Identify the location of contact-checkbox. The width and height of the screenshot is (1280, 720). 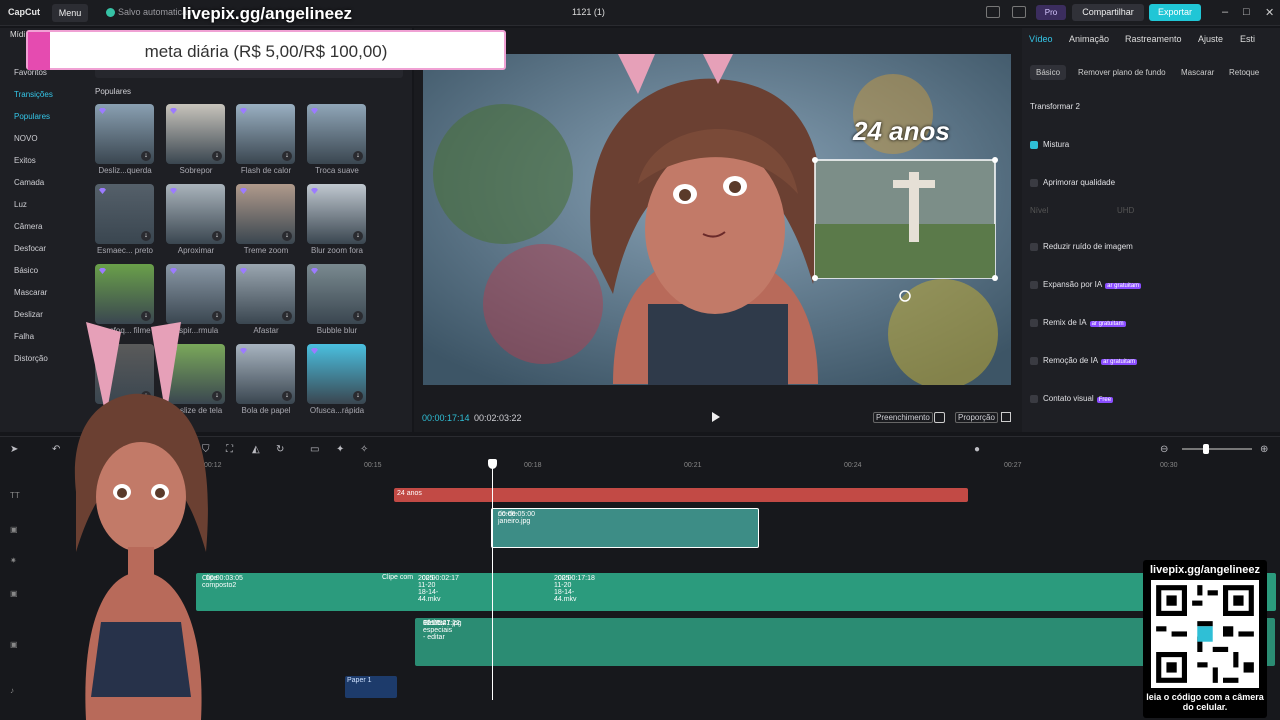
(1034, 399).